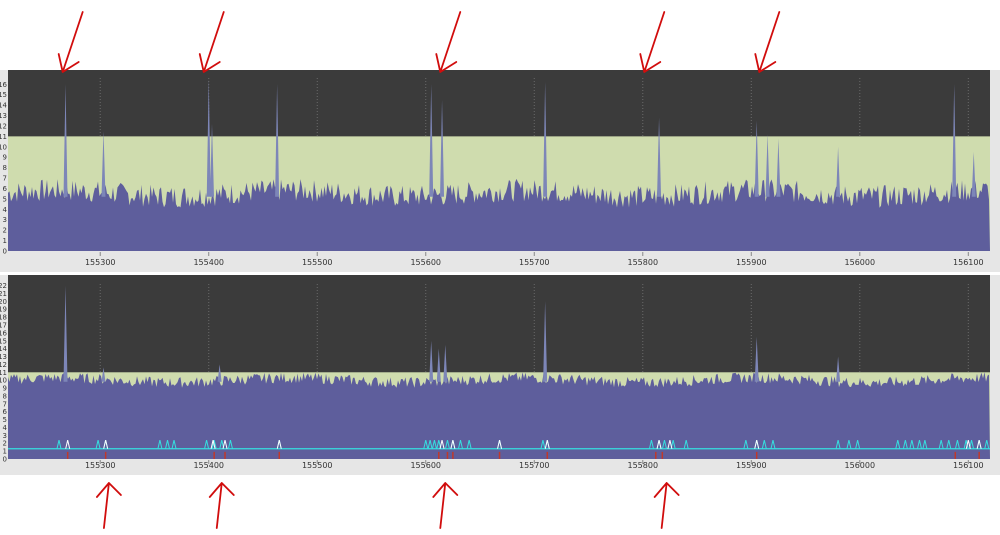  I want to click on y-tick-label: 22, so click(3, 286).